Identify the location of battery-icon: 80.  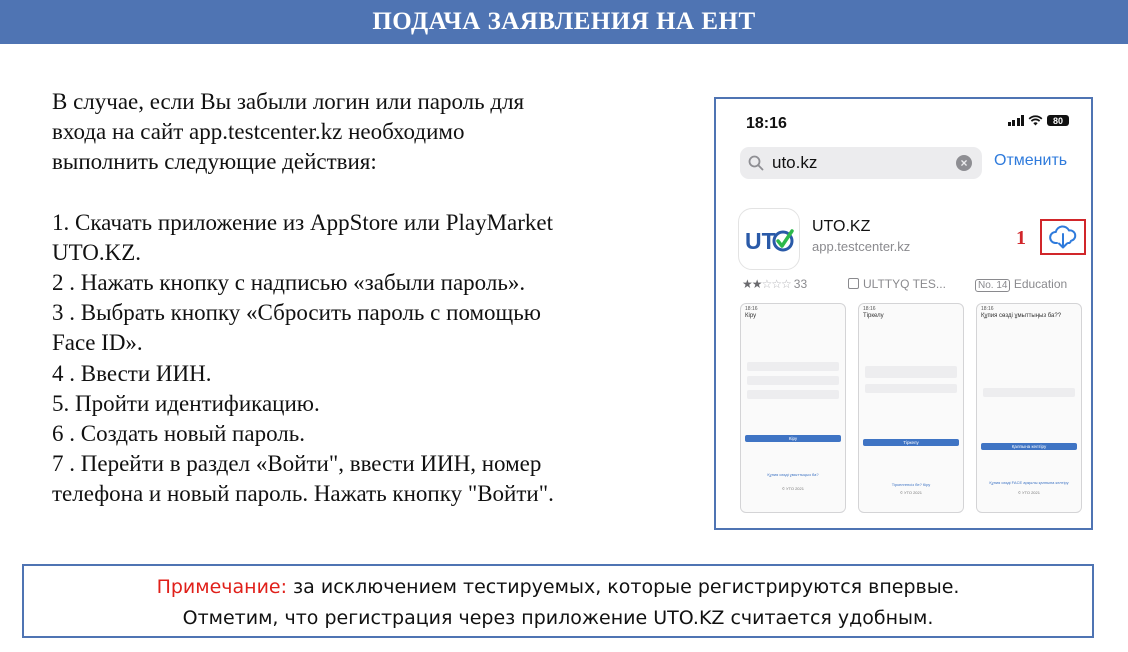
(1058, 120).